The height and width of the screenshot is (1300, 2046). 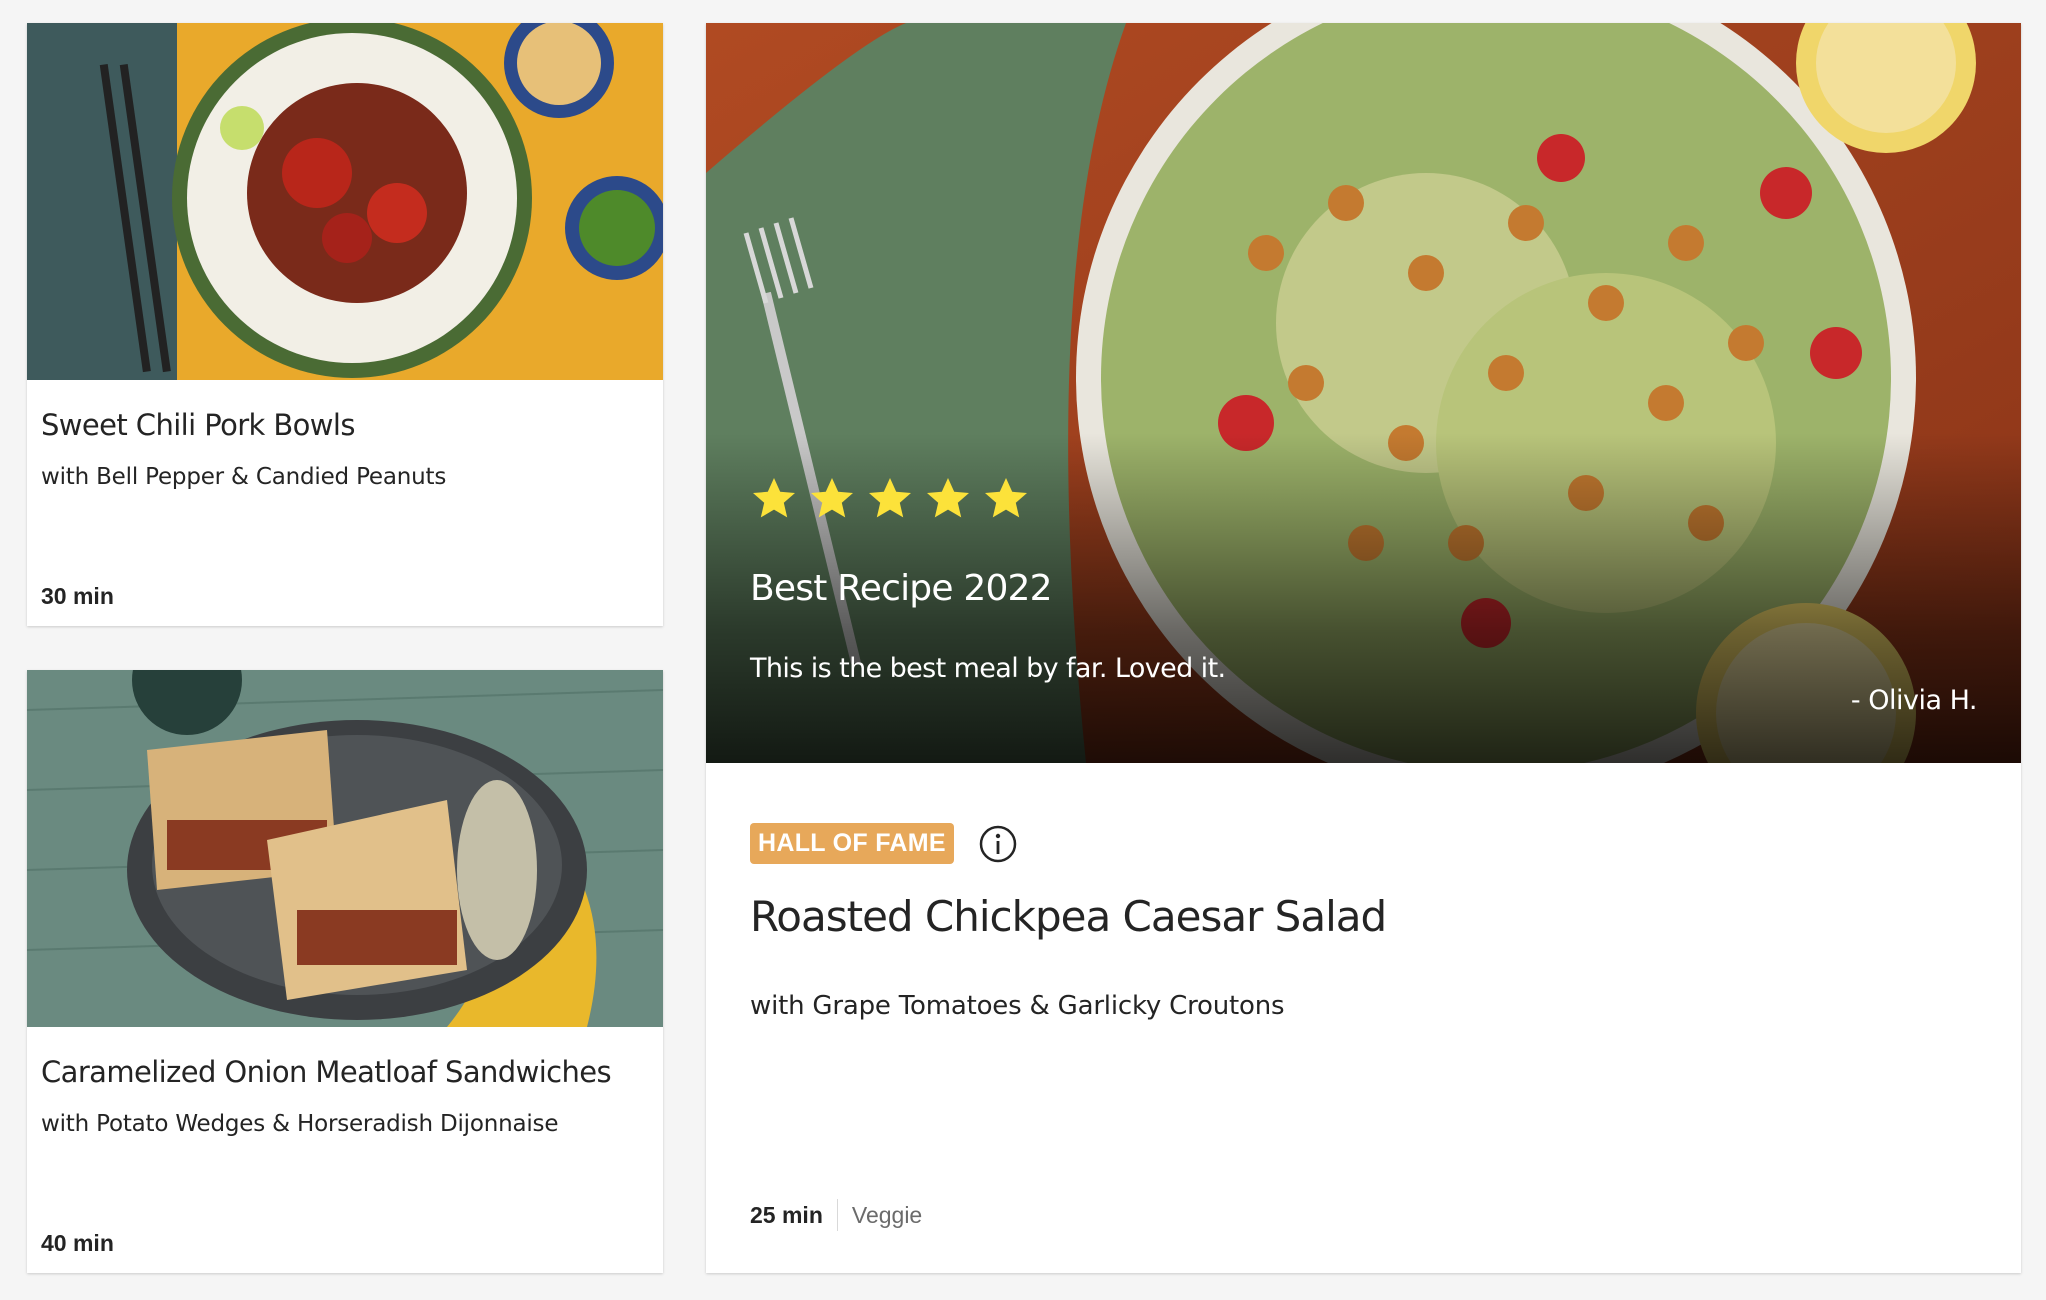 What do you see at coordinates (345, 1072) in the screenshot?
I see `recipe-title: Caramelized Onion Meatloaf Sandwiches` at bounding box center [345, 1072].